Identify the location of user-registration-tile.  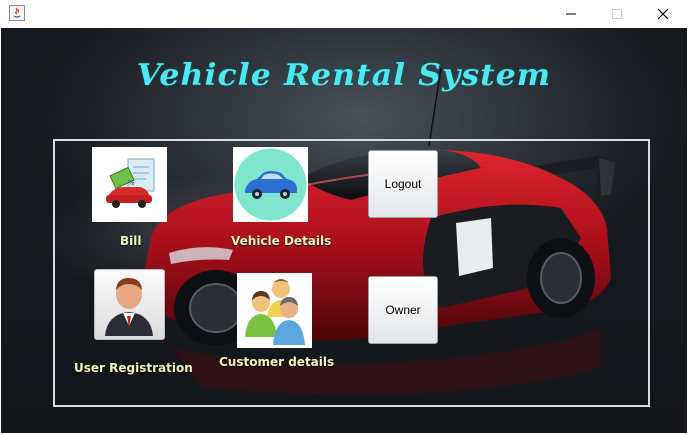
(129, 304).